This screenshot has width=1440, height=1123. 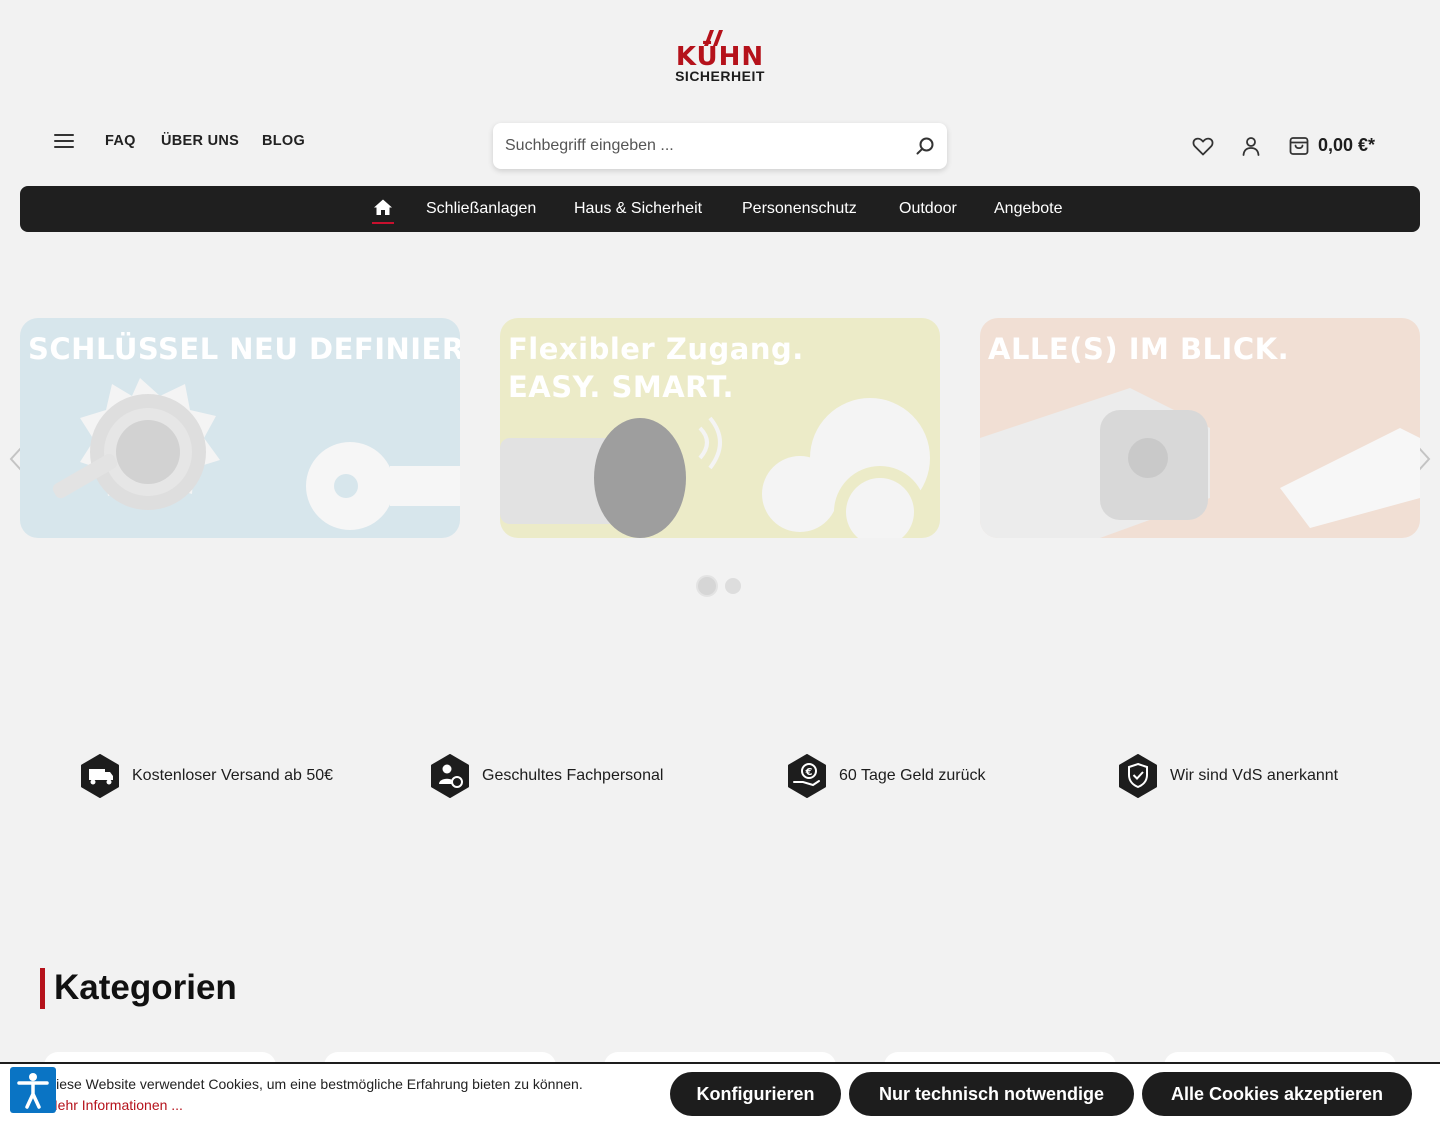 I want to click on top-link-about: ÜBER UNS, so click(x=200, y=141).